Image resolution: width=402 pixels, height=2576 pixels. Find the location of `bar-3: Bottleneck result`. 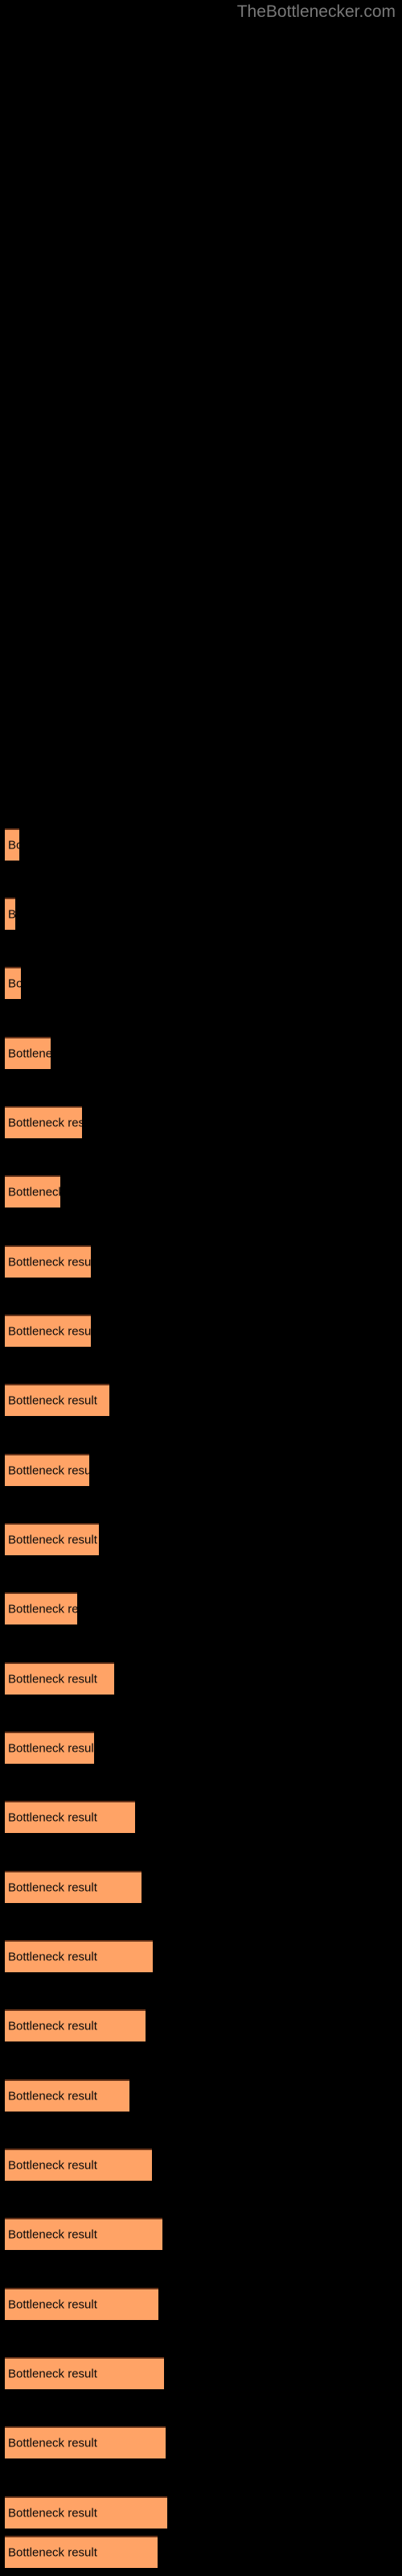

bar-3: Bottleneck result is located at coordinates (13, 983).